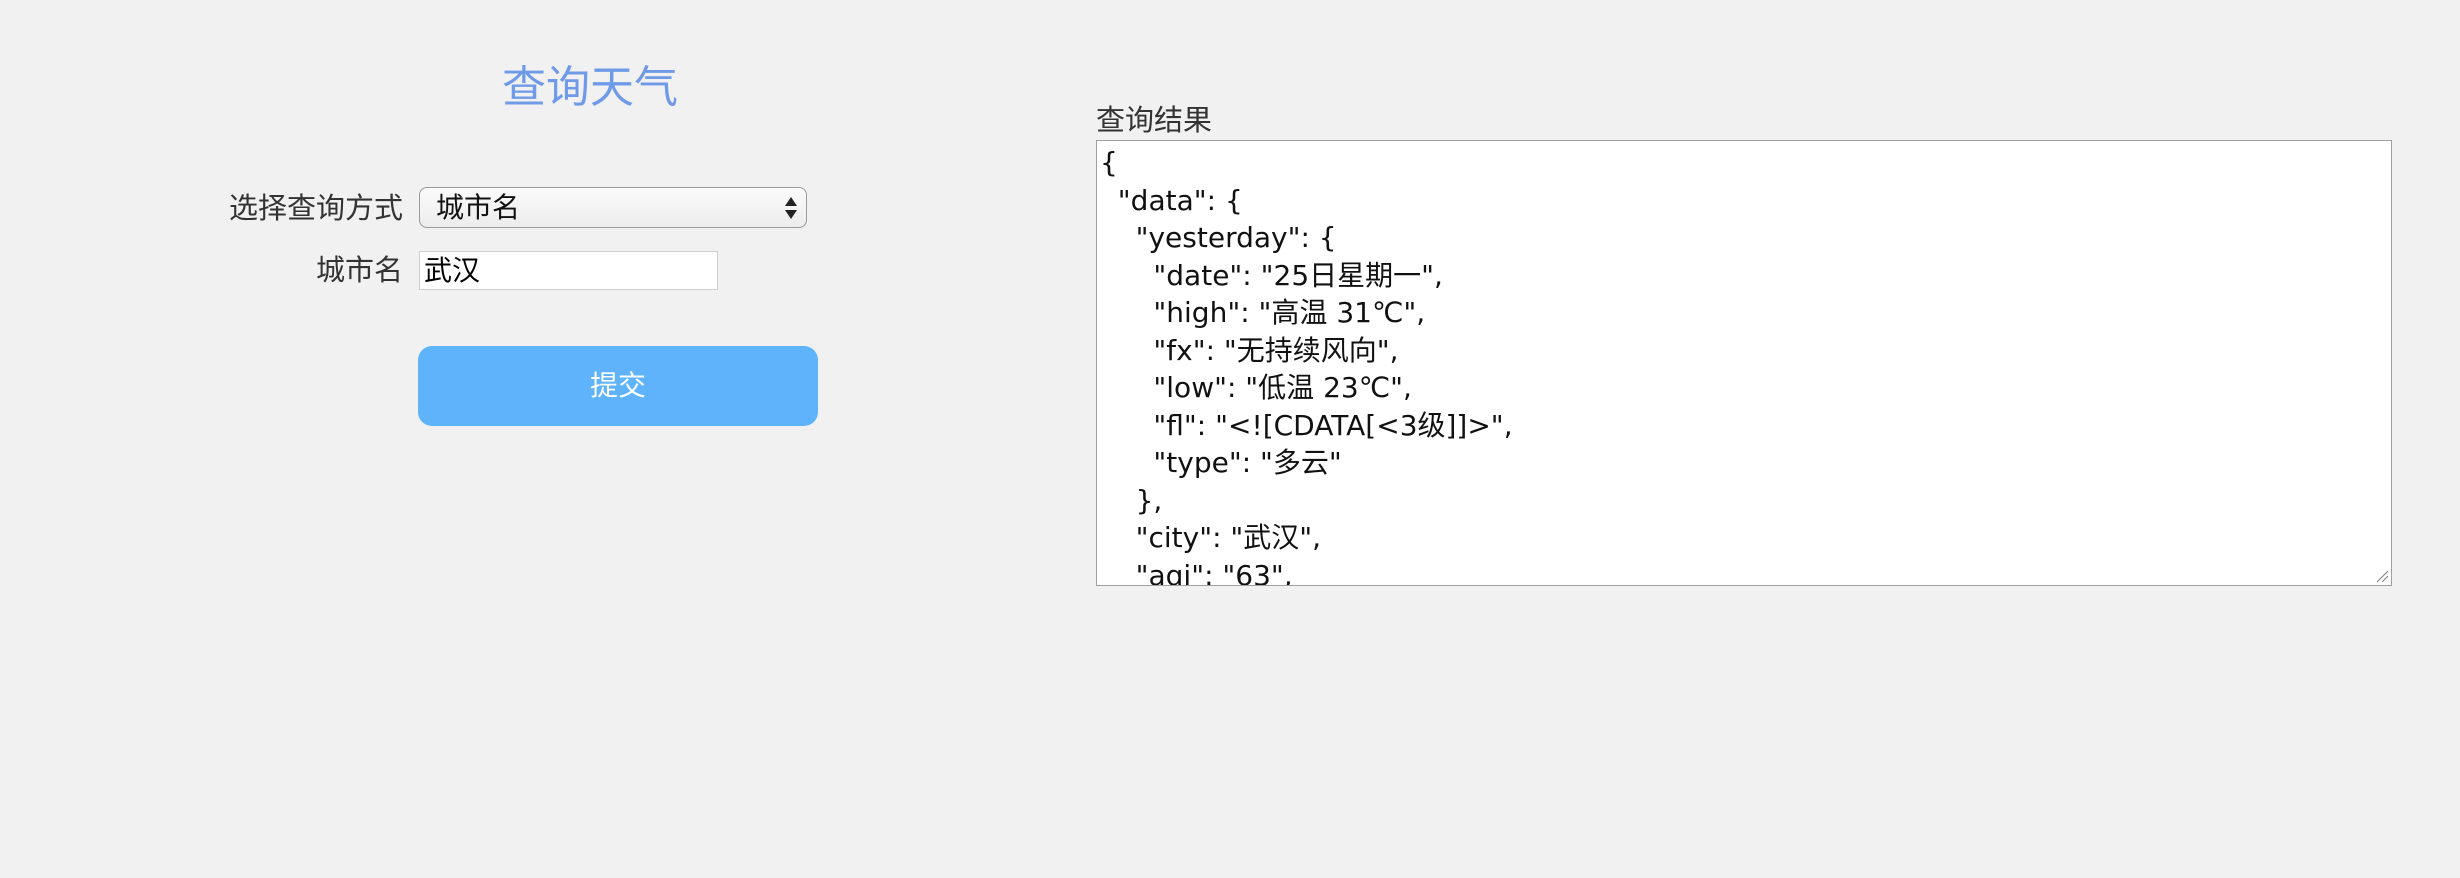 The image size is (2460, 878). What do you see at coordinates (590, 87) in the screenshot?
I see `page-title: 查询天气` at bounding box center [590, 87].